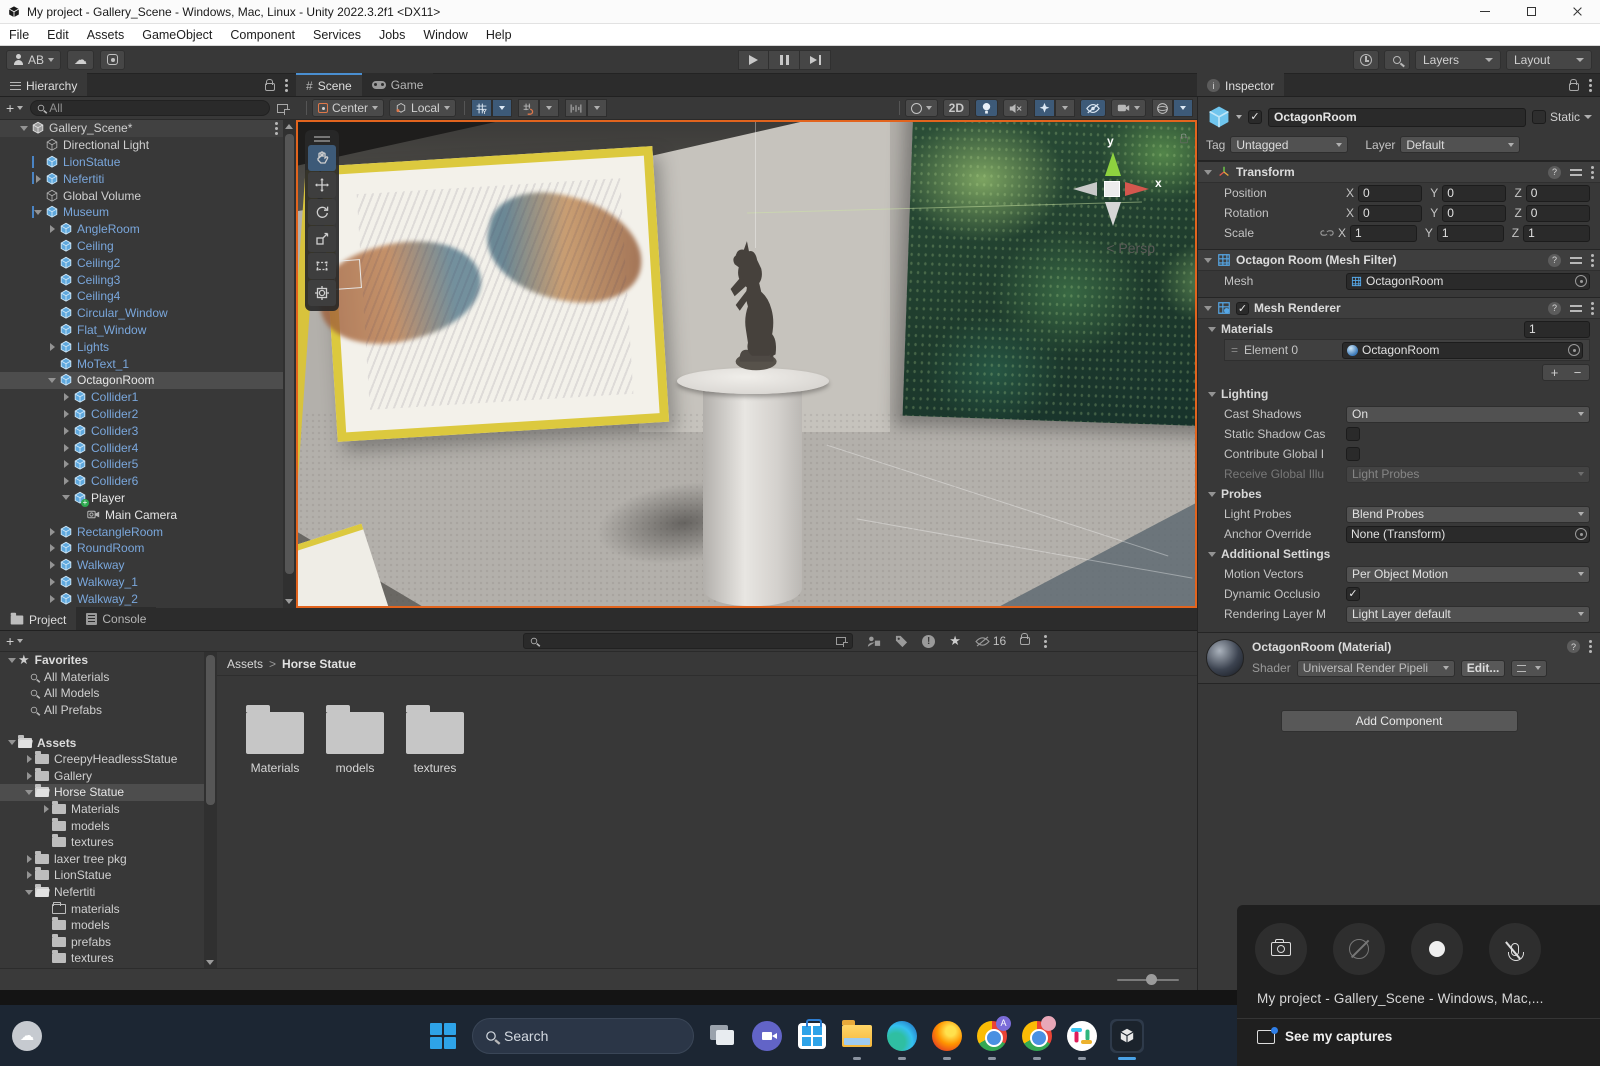  What do you see at coordinates (583, 1035) in the screenshot?
I see `taskbar-search: Search` at bounding box center [583, 1035].